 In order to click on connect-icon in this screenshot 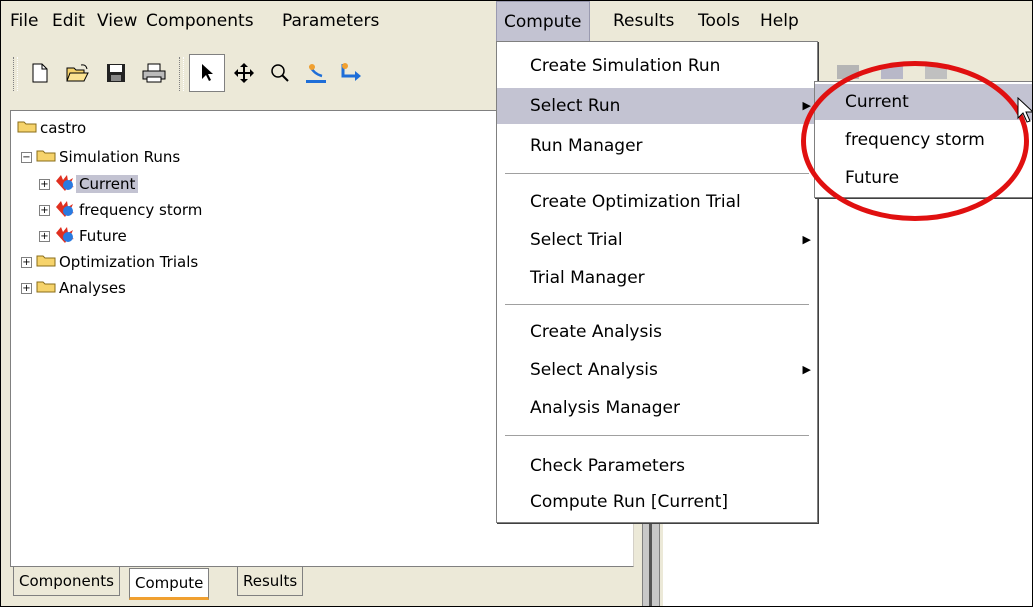, I will do `click(352, 73)`.